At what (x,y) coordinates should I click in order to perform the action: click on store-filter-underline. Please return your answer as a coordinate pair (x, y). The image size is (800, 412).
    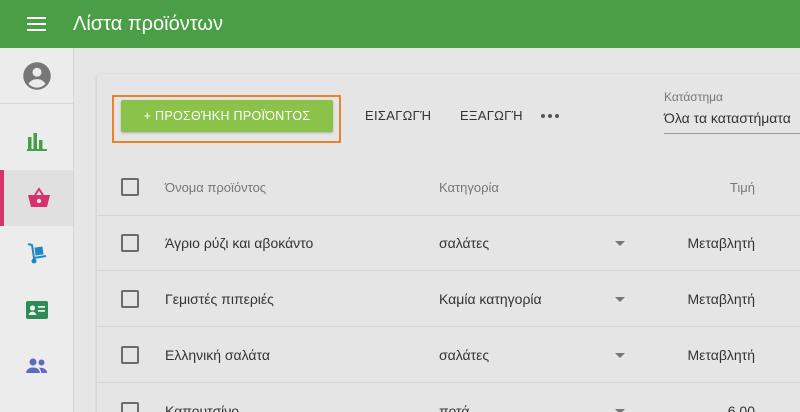
    Looking at the image, I should click on (732, 133).